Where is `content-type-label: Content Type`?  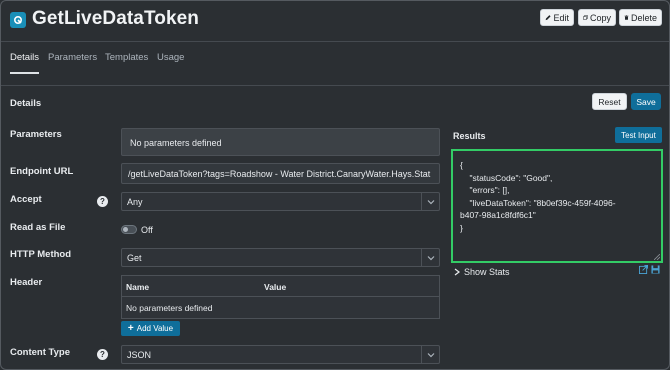
content-type-label: Content Type is located at coordinates (40, 352).